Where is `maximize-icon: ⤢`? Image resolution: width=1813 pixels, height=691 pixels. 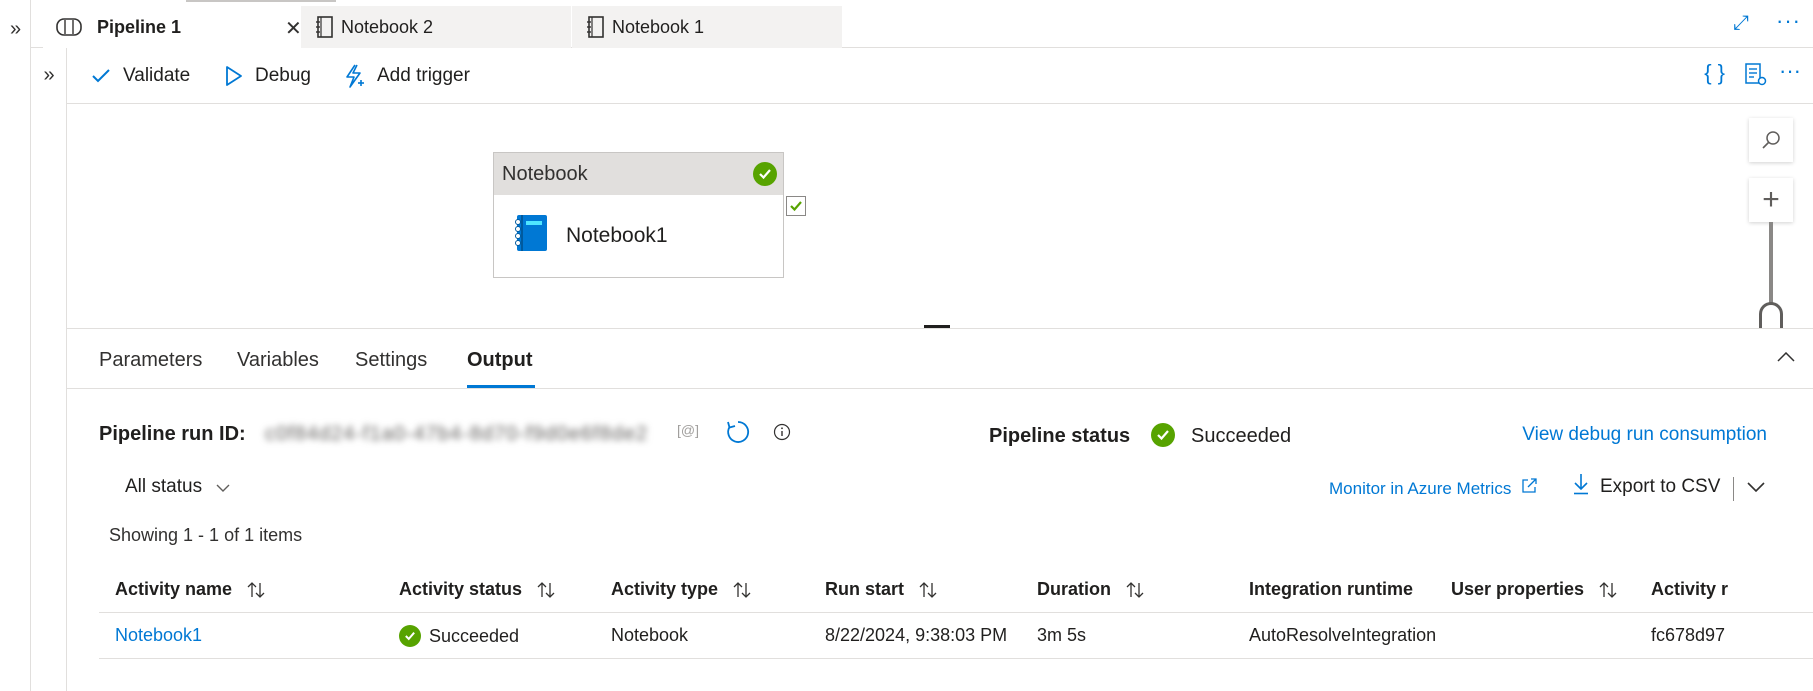
maximize-icon: ⤢ is located at coordinates (1741, 23).